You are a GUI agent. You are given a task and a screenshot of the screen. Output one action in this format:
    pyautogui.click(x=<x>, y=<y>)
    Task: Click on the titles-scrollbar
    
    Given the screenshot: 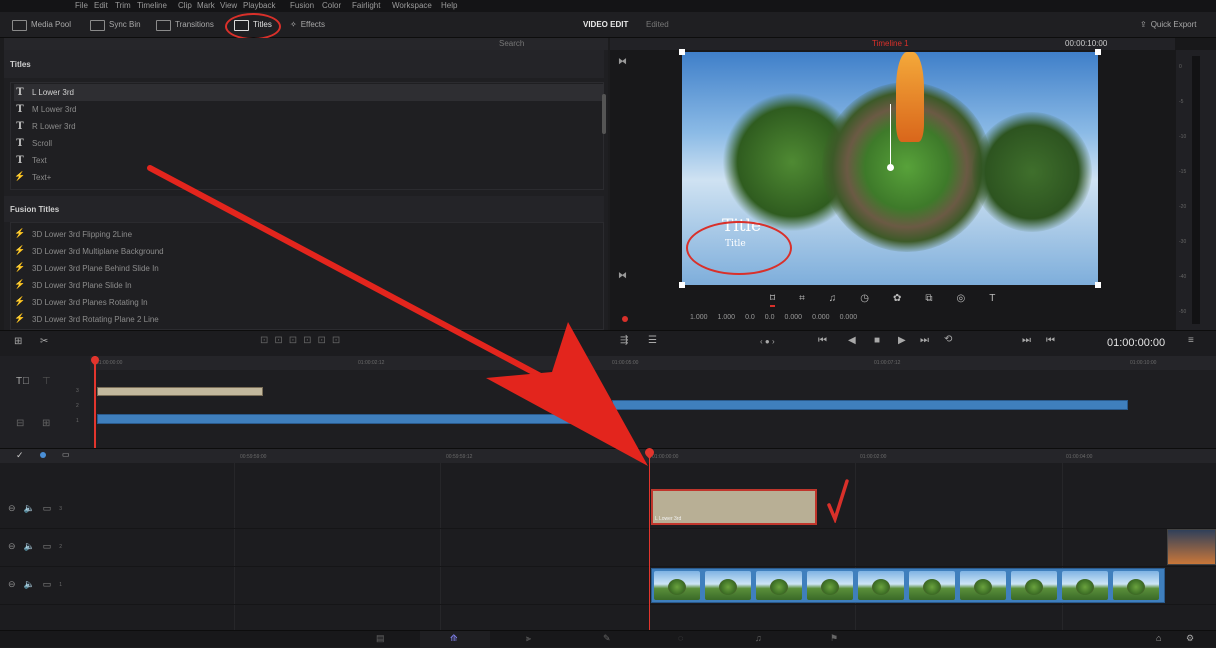 What is the action you would take?
    pyautogui.click(x=604, y=114)
    